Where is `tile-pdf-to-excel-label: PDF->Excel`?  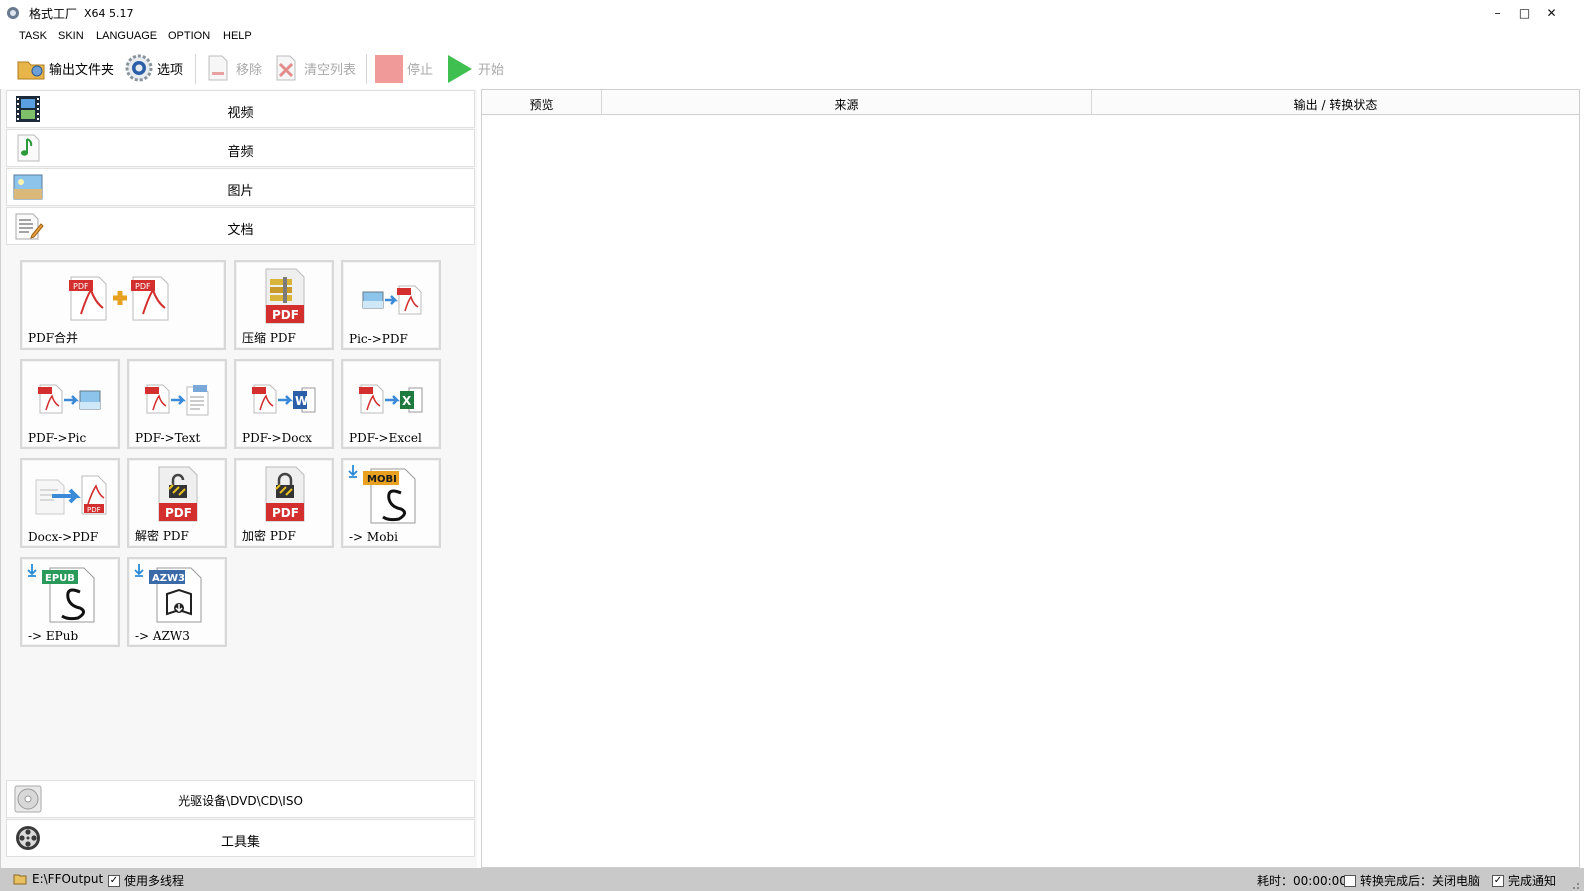
tile-pdf-to-excel-label: PDF->Excel is located at coordinates (385, 438).